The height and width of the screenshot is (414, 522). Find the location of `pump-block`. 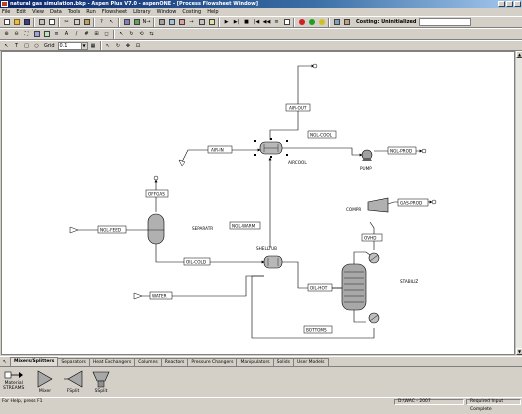

pump-block is located at coordinates (367, 155).